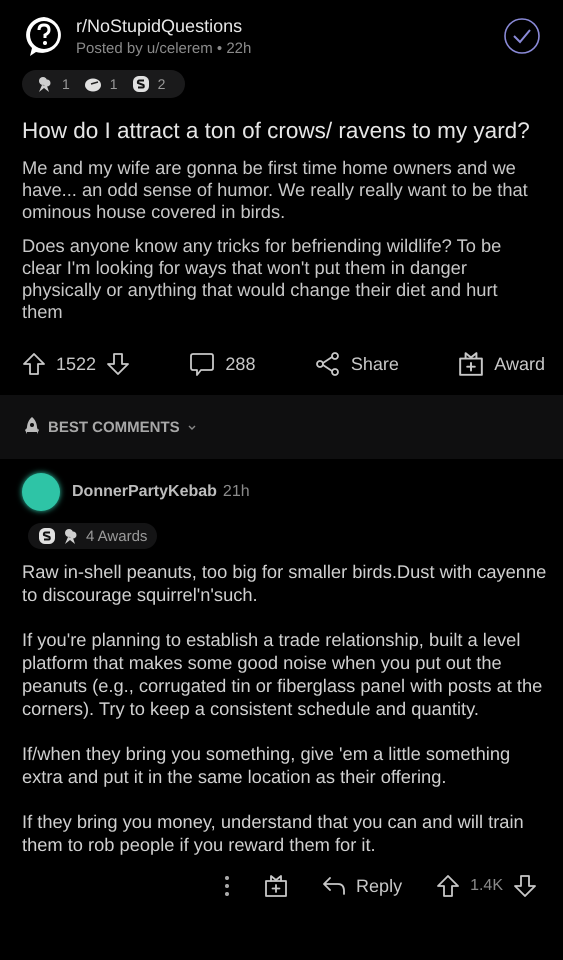  Describe the element at coordinates (104, 84) in the screenshot. I see `awards-pill: 1 1 2` at that location.